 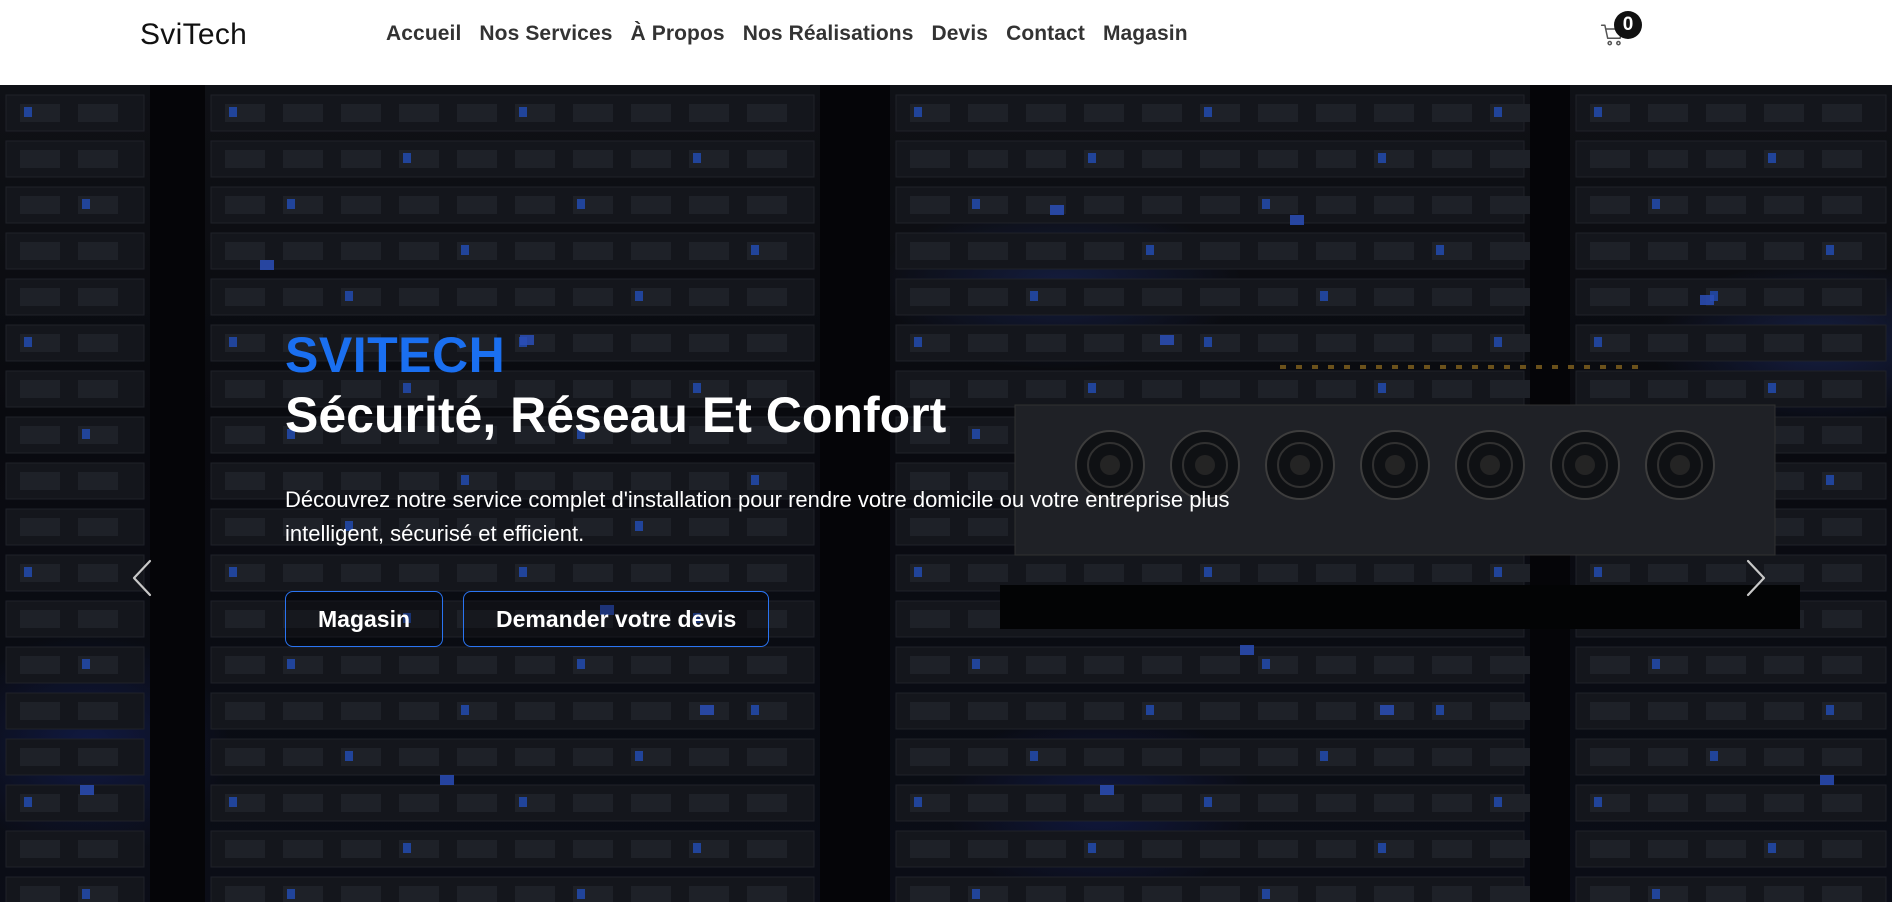 I want to click on brand-logo: SviTech, so click(x=193, y=35).